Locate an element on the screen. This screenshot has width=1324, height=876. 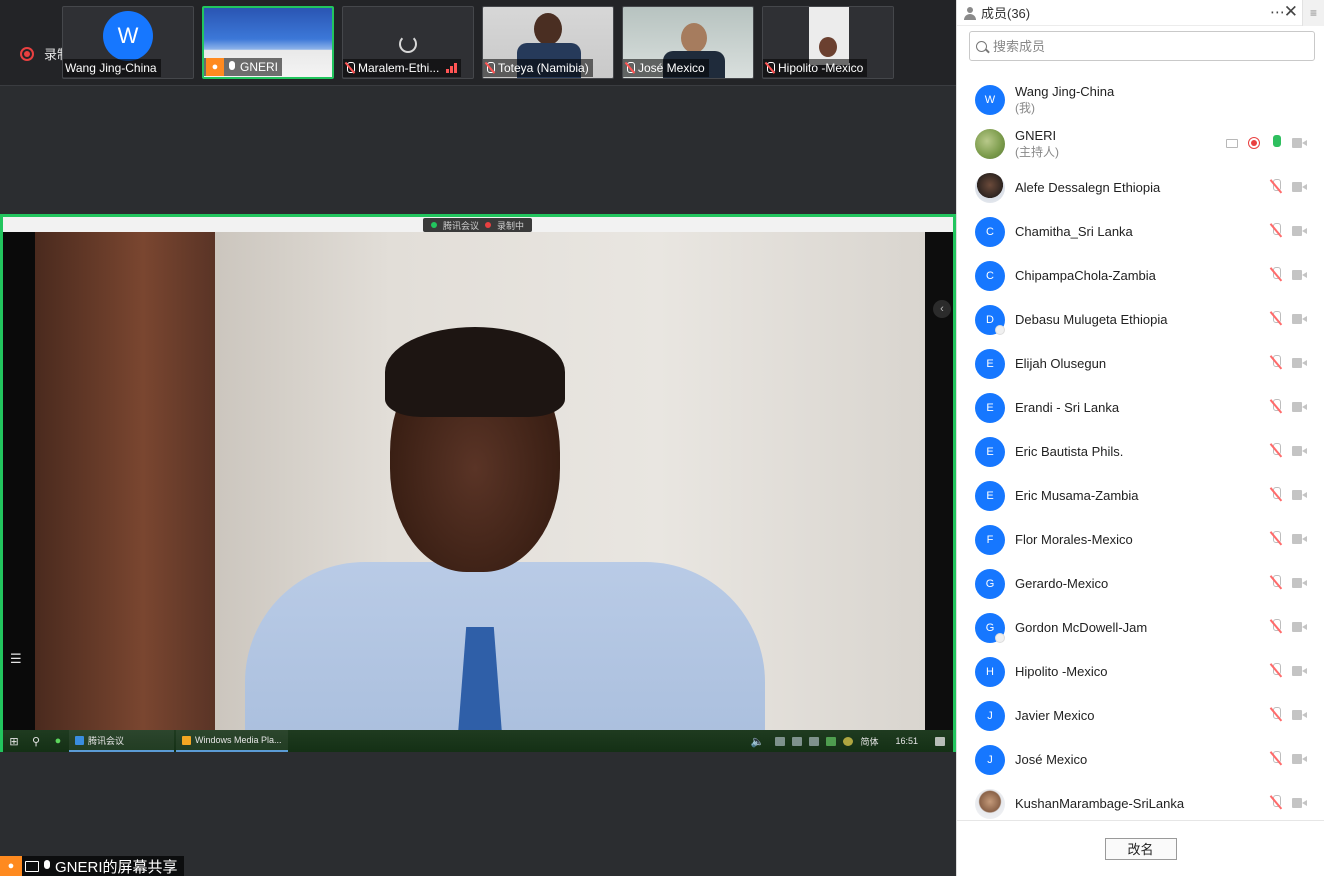
avatar: E is located at coordinates (990, 496).